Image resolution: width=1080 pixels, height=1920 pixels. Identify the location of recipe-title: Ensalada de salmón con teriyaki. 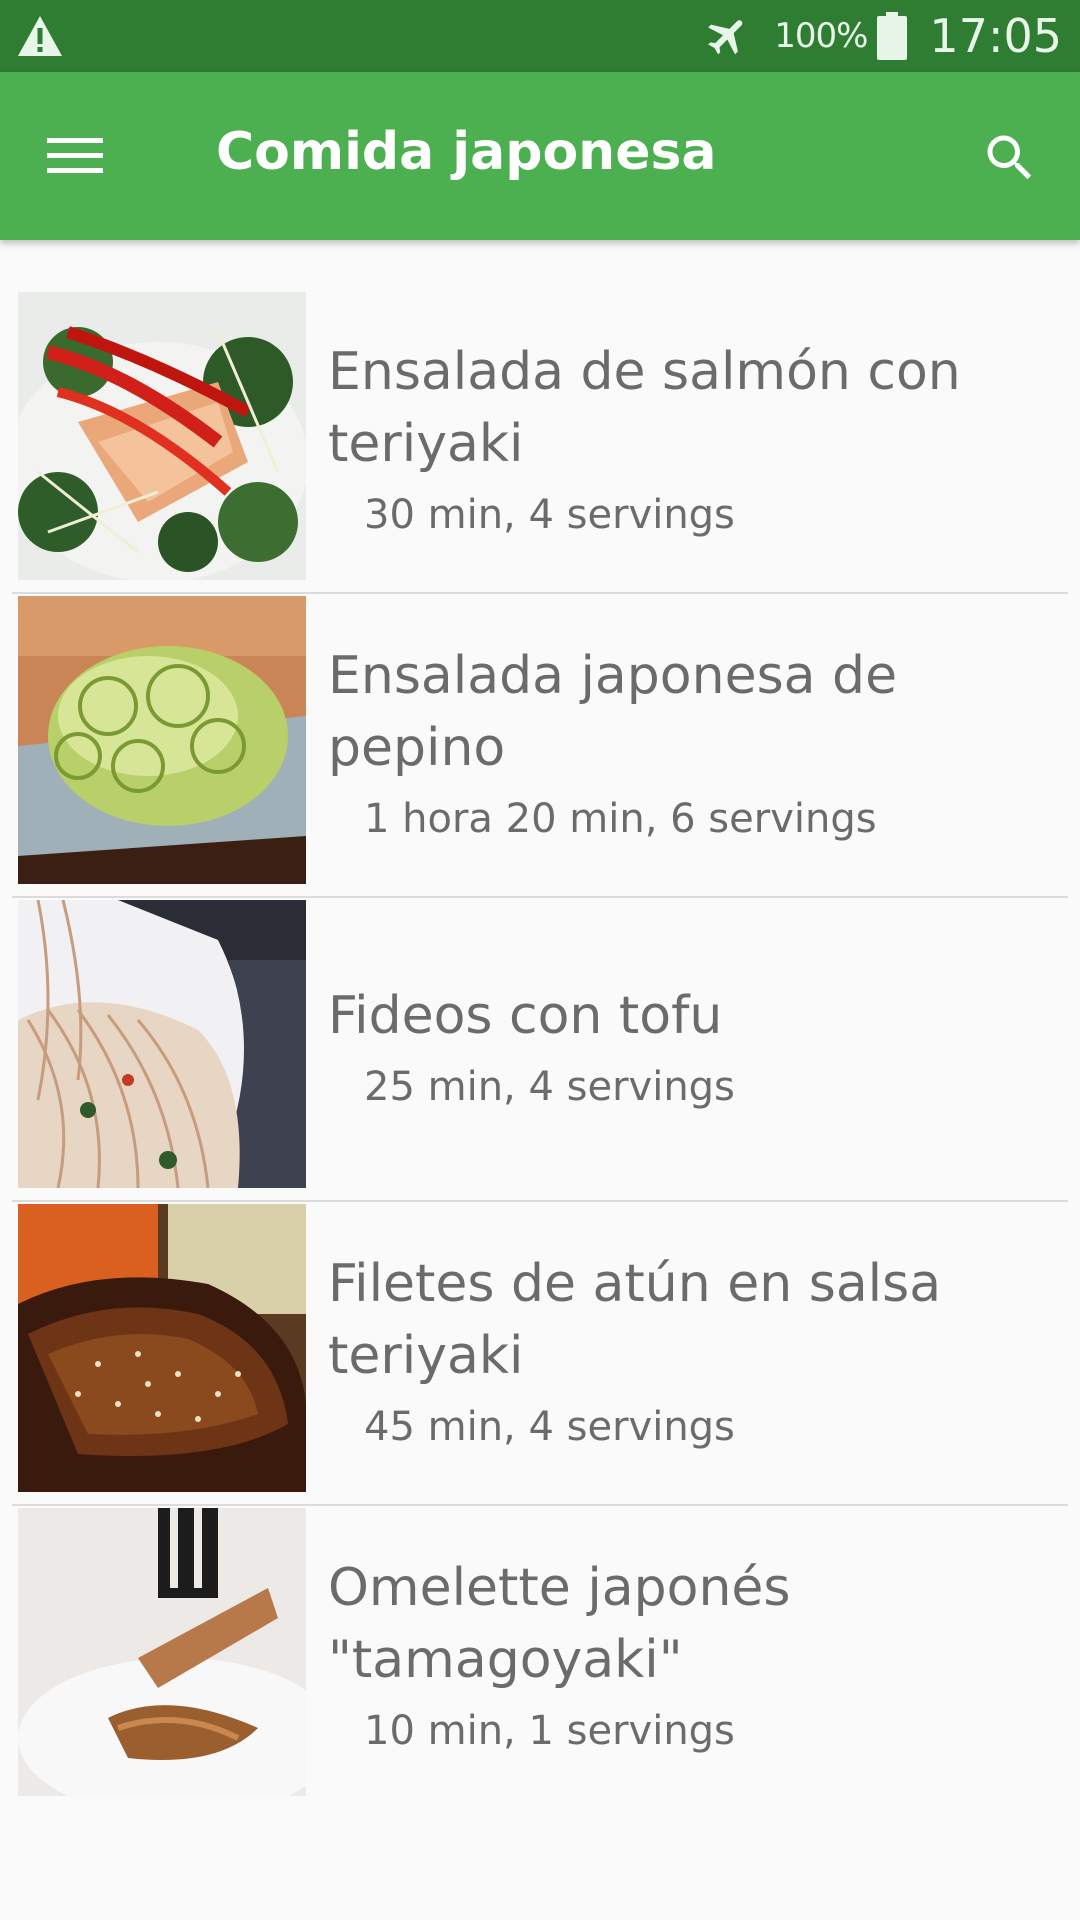
(644, 408).